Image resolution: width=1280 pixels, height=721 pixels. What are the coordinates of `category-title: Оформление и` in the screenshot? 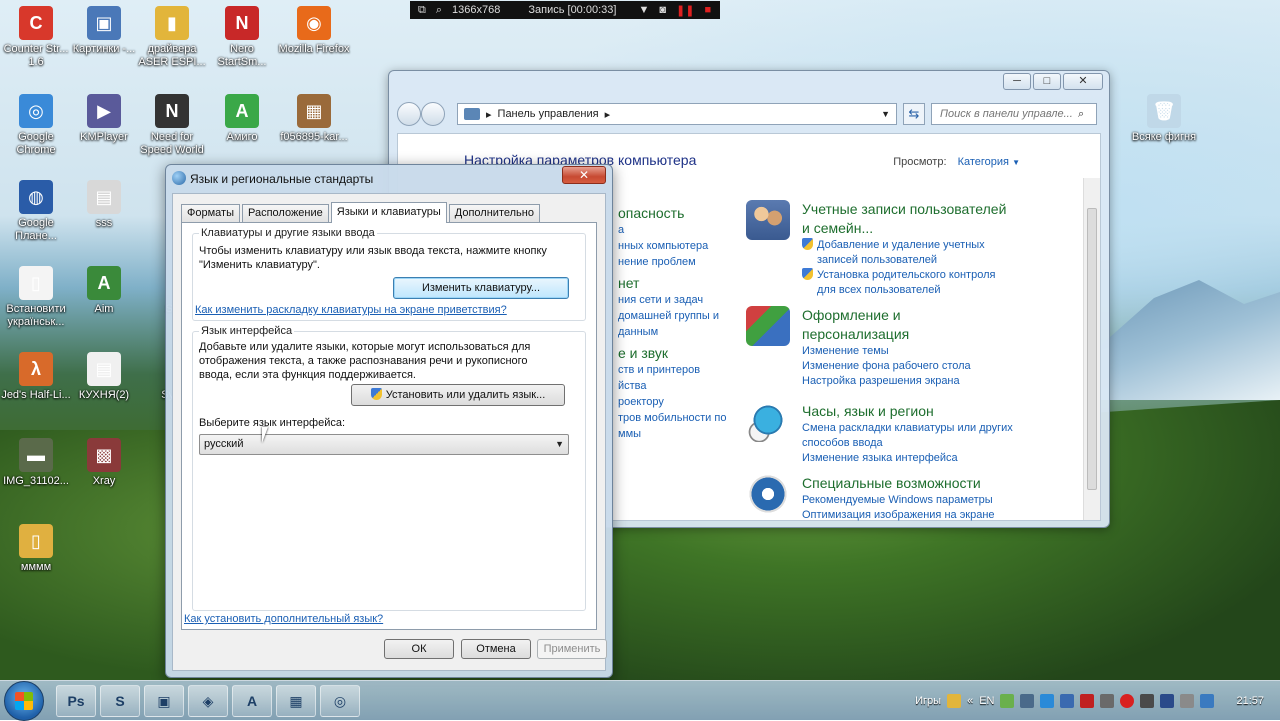 It's located at (934, 315).